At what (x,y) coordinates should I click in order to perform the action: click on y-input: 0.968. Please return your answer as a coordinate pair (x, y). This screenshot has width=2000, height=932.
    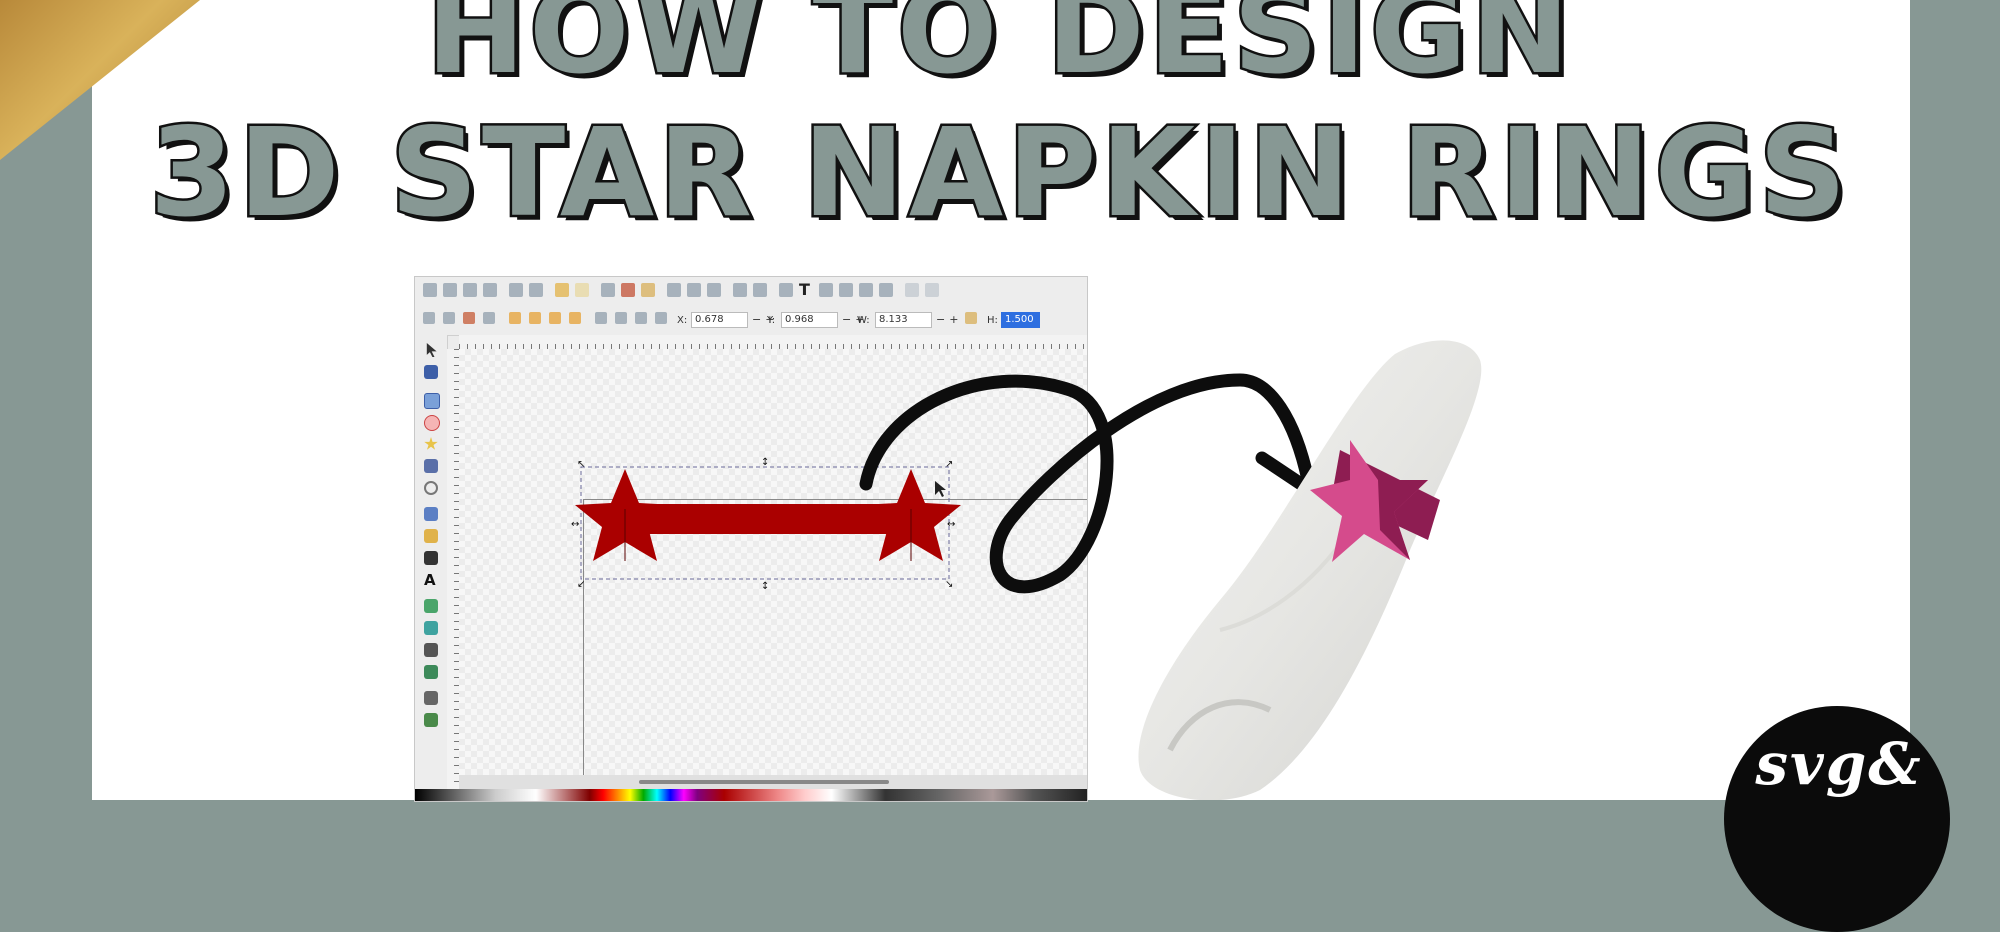
    Looking at the image, I should click on (809, 320).